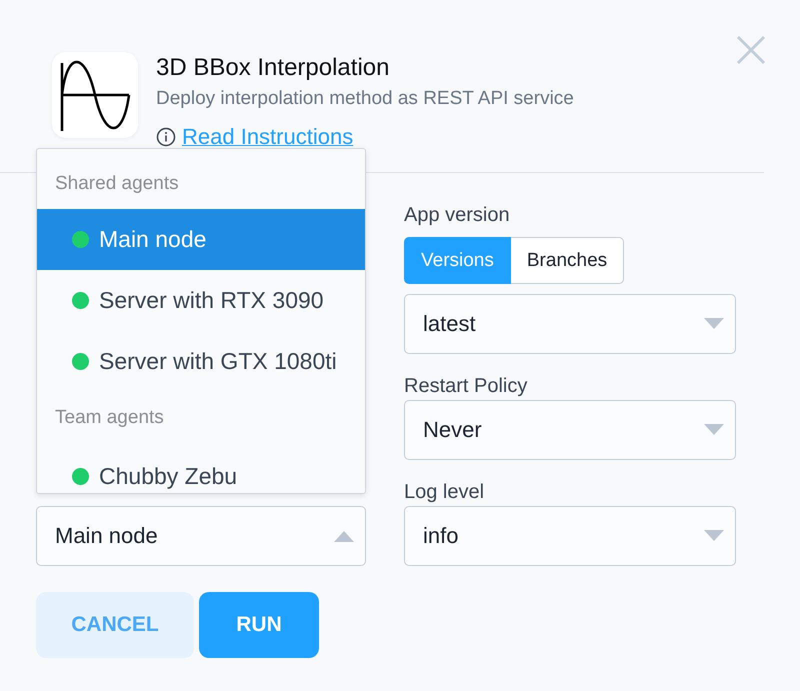  Describe the element at coordinates (95, 95) in the screenshot. I see `app-icon` at that location.